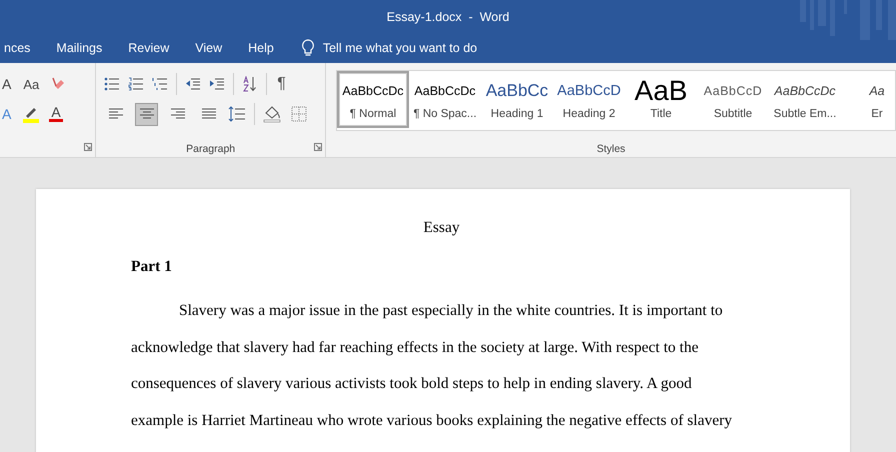 The height and width of the screenshot is (452, 896). Describe the element at coordinates (412, 48) in the screenshot. I see `tell-me-search-field: Tell me what you want to do` at that location.